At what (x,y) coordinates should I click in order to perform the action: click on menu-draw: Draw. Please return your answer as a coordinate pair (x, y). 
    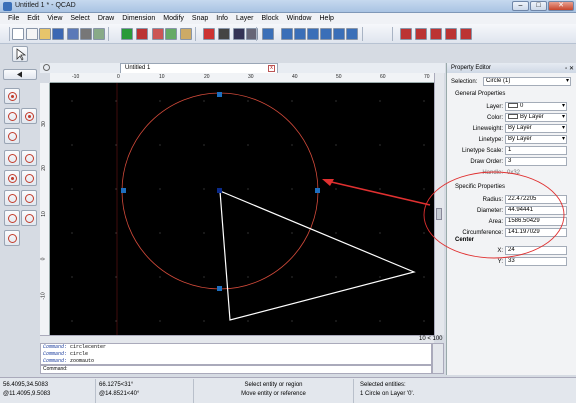
    Looking at the image, I should click on (106, 18).